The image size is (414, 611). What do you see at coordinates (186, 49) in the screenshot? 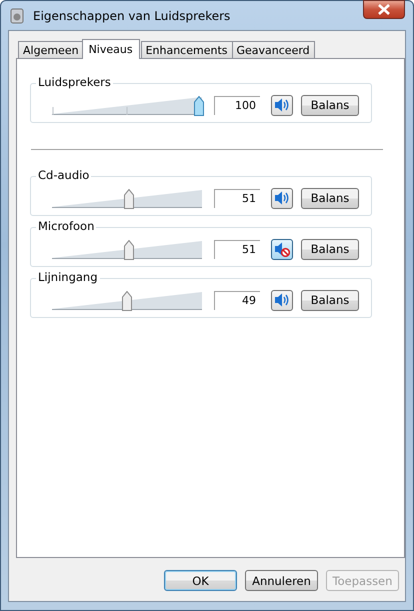
I see `tab: Enhancements` at bounding box center [186, 49].